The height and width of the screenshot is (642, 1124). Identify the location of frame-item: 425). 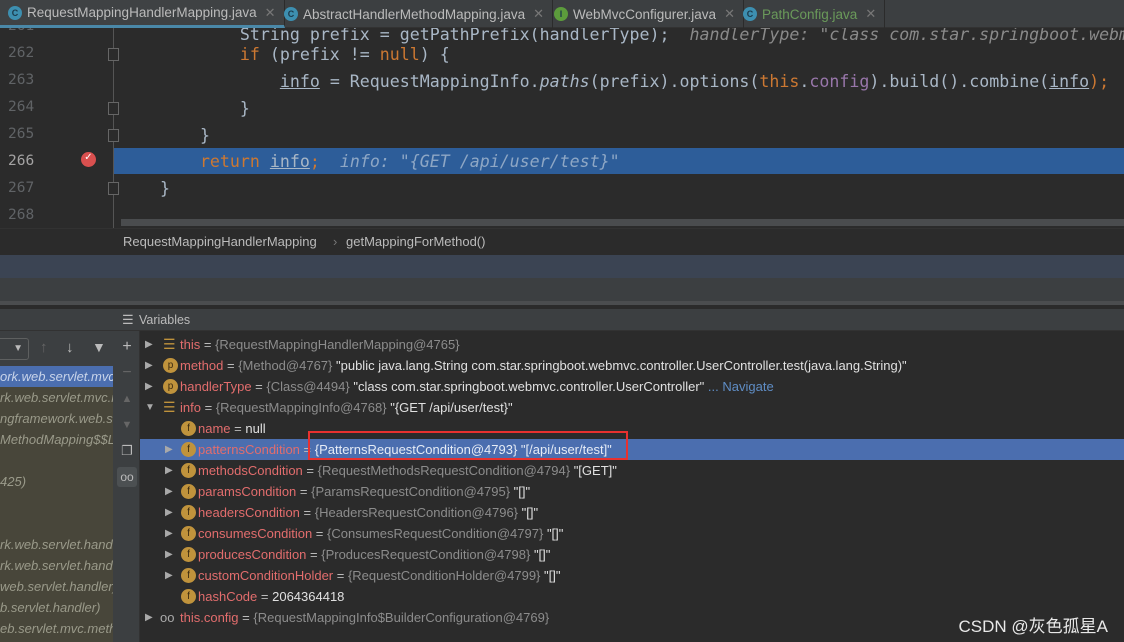
(56, 481).